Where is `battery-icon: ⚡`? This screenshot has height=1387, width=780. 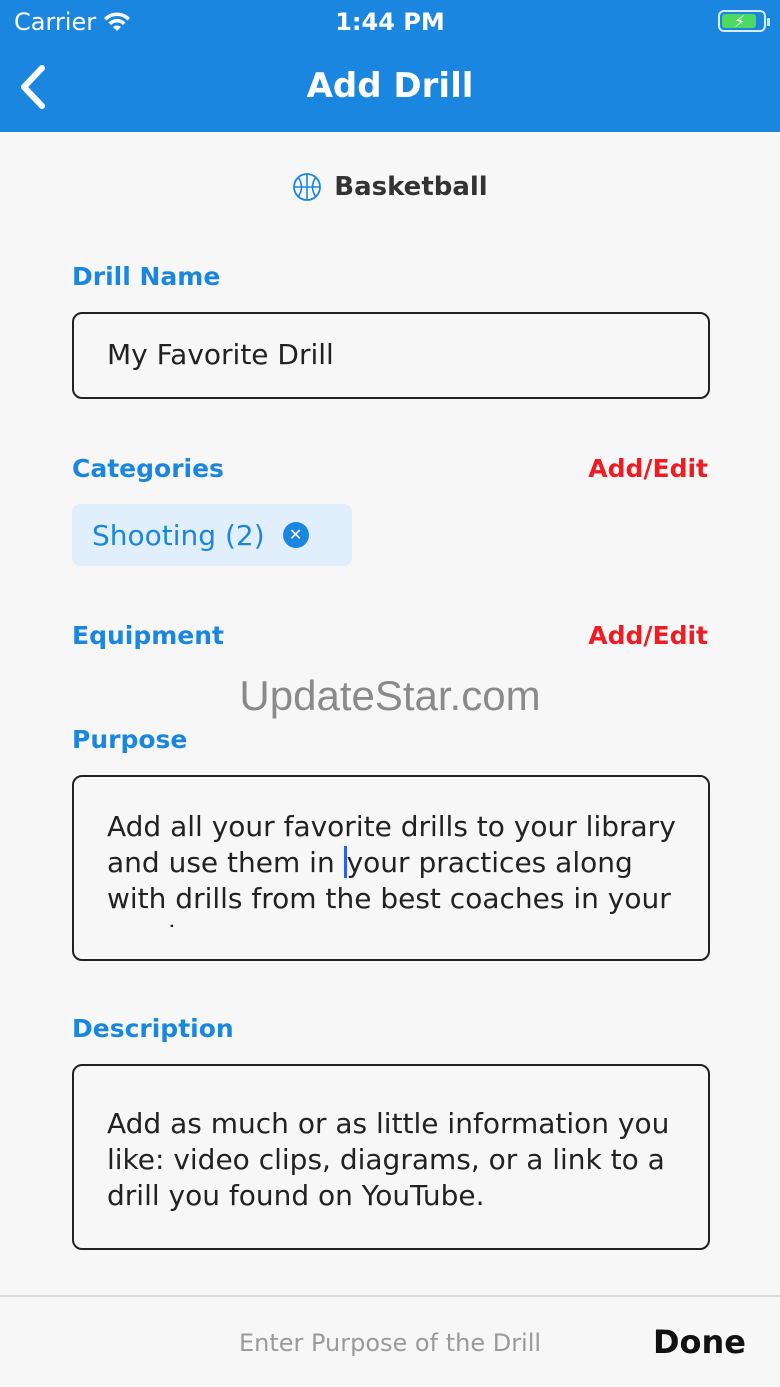 battery-icon: ⚡ is located at coordinates (744, 21).